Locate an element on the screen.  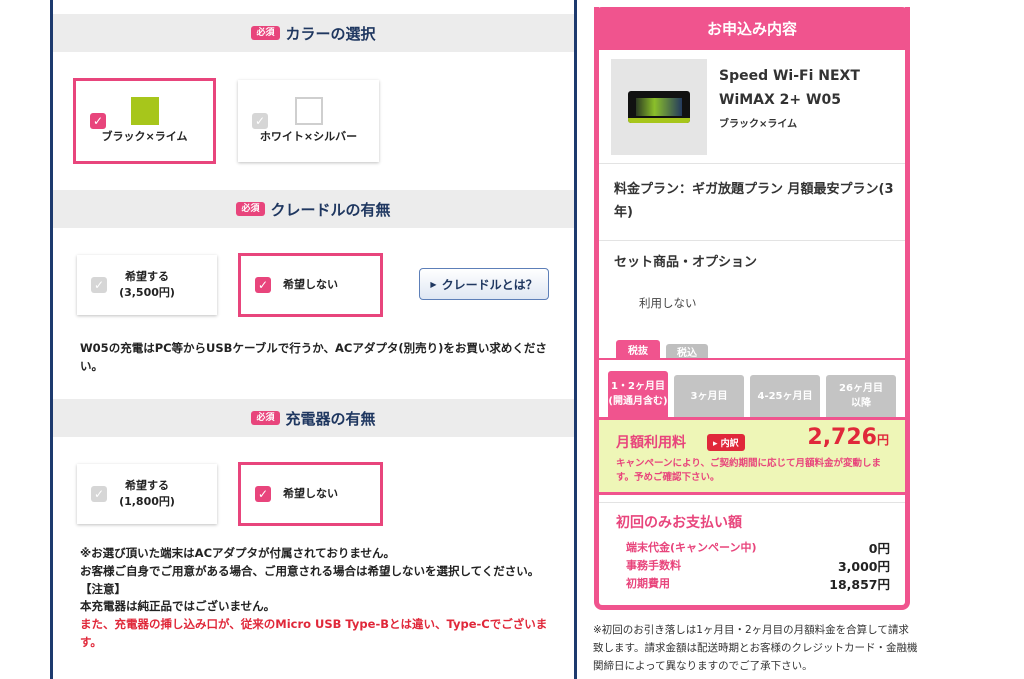
color-section-title: カラーの選択 is located at coordinates (330, 33).